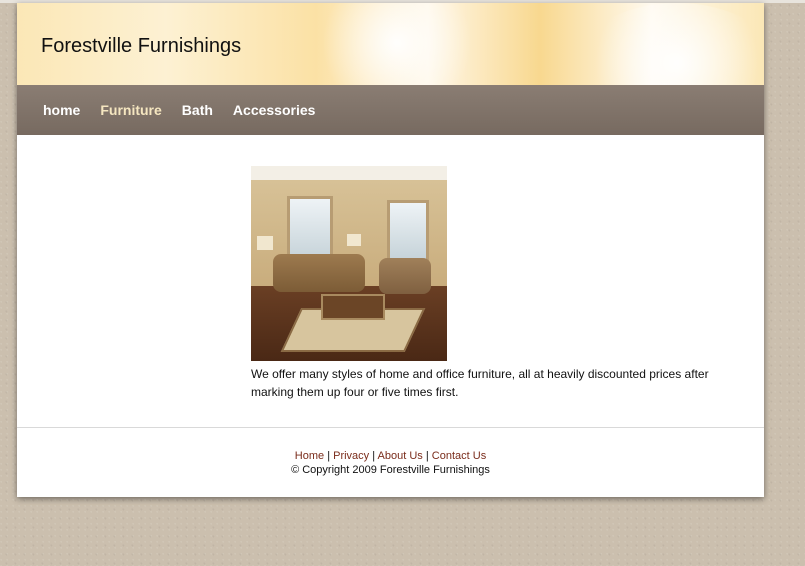 This screenshot has height=566, width=805. What do you see at coordinates (274, 110) in the screenshot?
I see `nav-accessories: Accessories` at bounding box center [274, 110].